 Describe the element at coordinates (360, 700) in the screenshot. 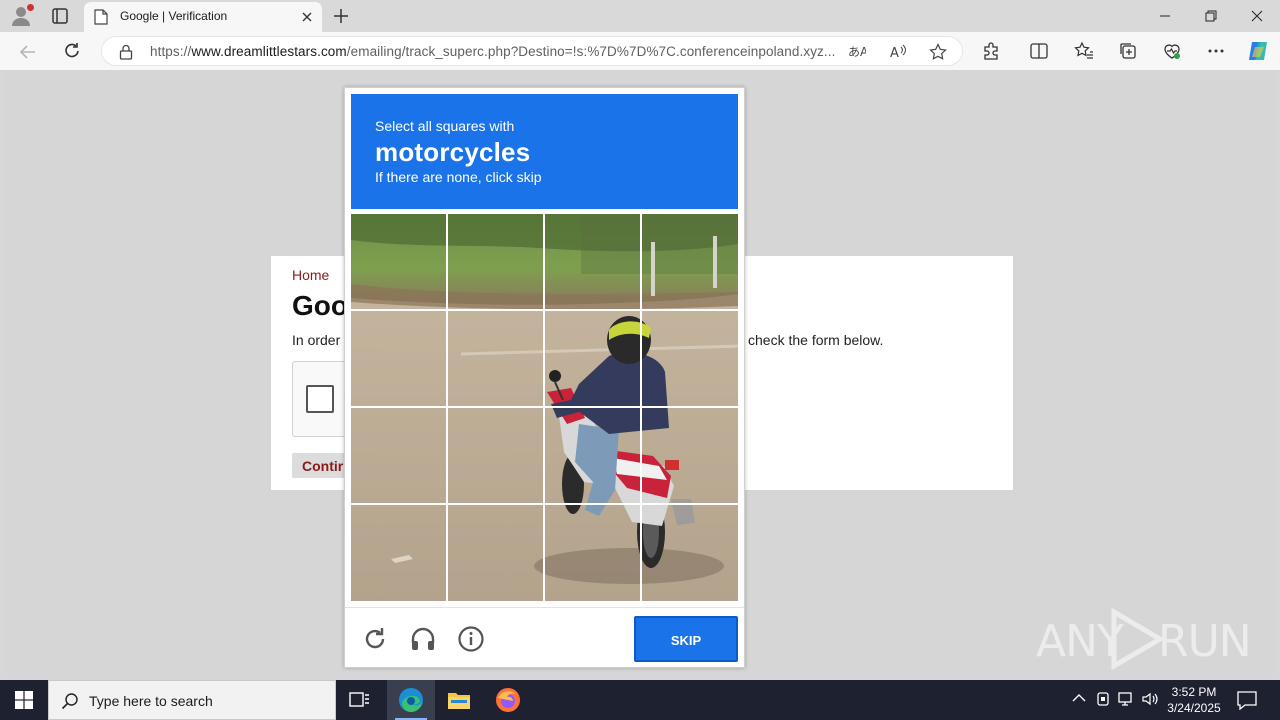

I see `task-view-icon` at that location.